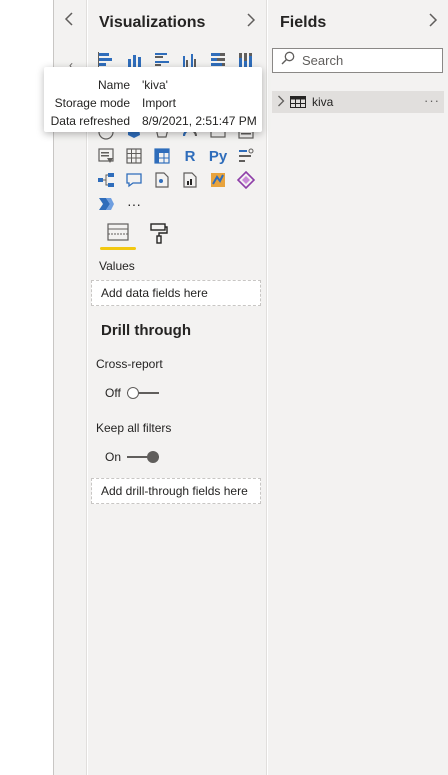 The width and height of the screenshot is (448, 775). What do you see at coordinates (162, 180) in the screenshot?
I see `smart-narrative-icon` at bounding box center [162, 180].